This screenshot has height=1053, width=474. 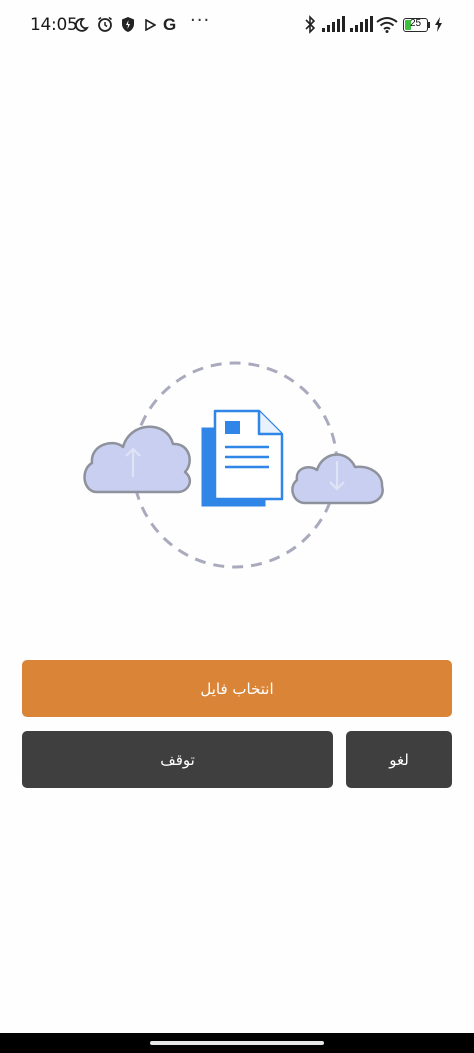 What do you see at coordinates (310, 24) in the screenshot?
I see `bluetooth-icon` at bounding box center [310, 24].